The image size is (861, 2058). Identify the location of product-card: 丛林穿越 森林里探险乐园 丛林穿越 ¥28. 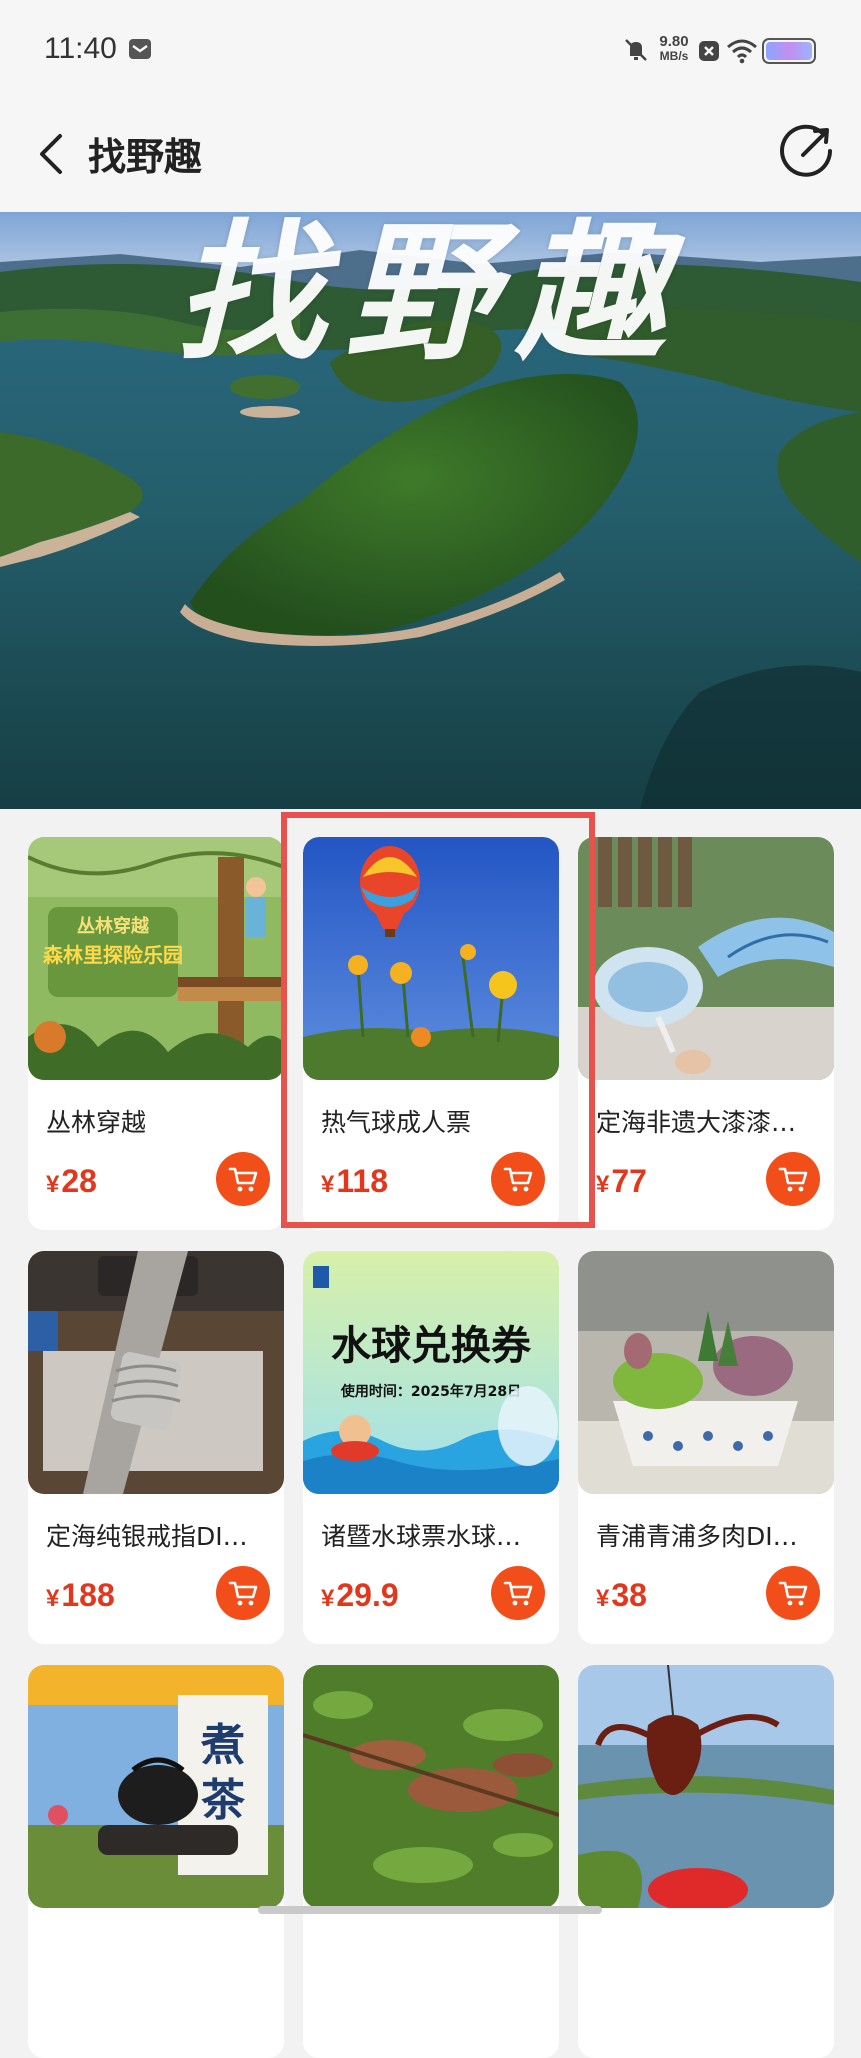
(156, 1033).